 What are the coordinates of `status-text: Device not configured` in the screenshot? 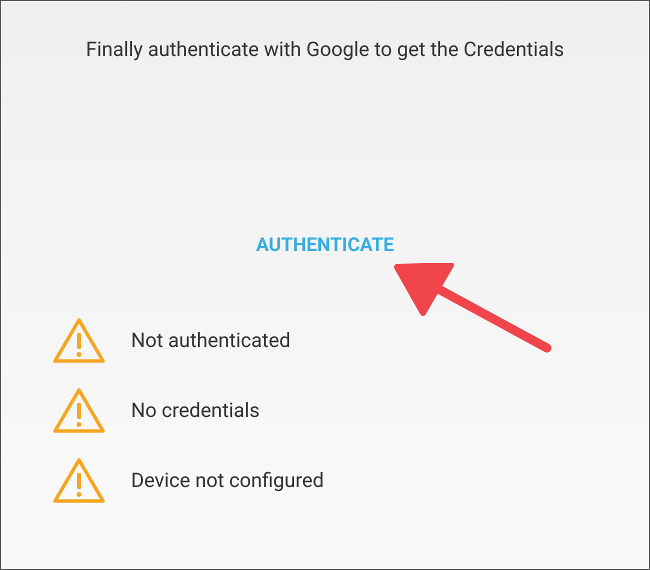 It's located at (227, 480).